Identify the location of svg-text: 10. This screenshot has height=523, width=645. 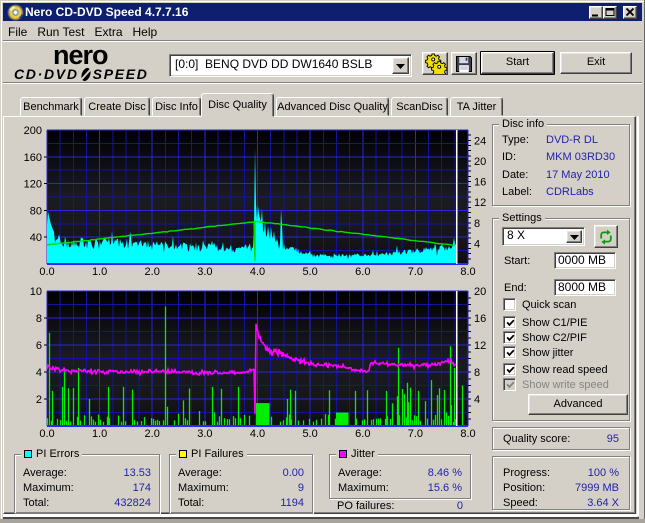
(36, 292).